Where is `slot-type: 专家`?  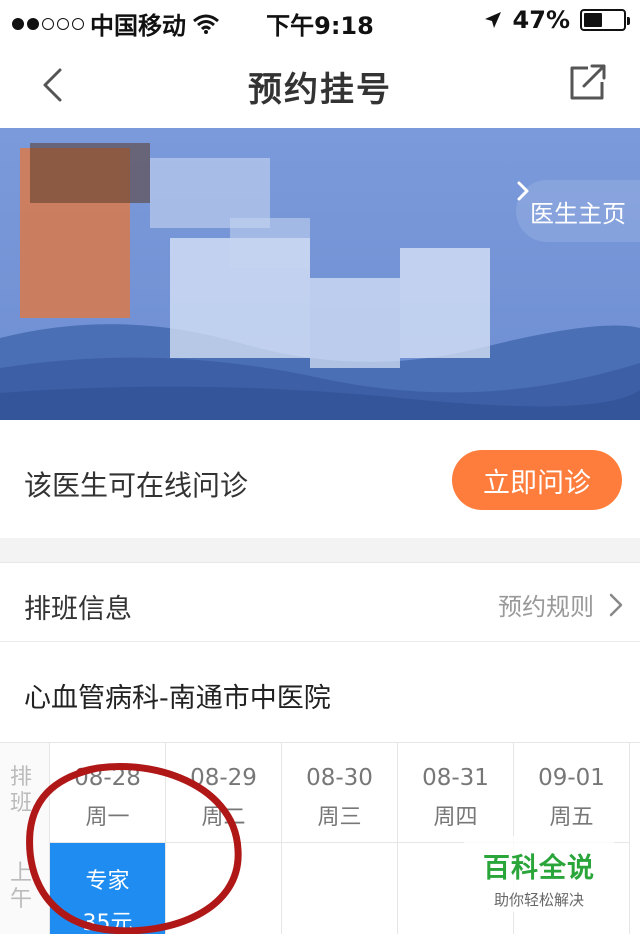 slot-type: 专家 is located at coordinates (107, 881).